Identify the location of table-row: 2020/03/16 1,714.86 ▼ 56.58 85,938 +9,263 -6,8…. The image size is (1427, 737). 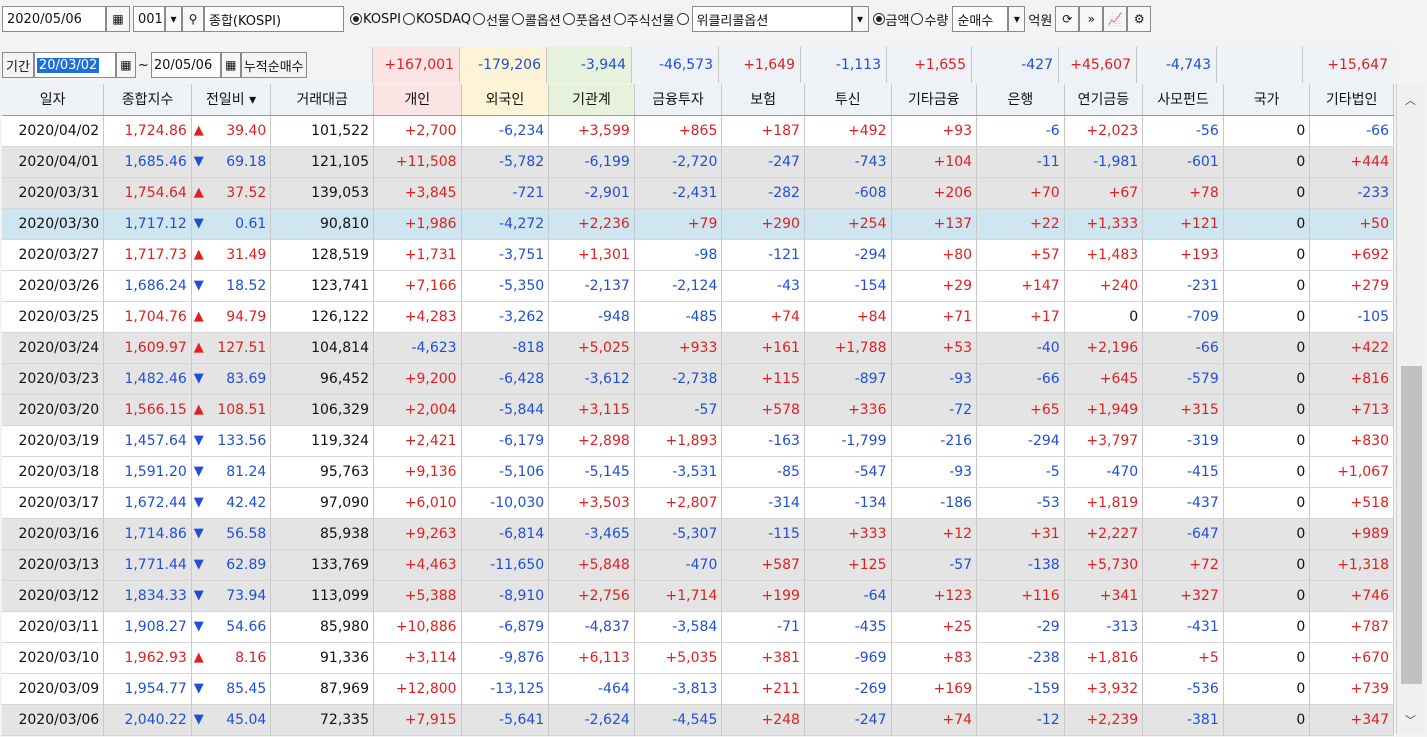
(698, 534).